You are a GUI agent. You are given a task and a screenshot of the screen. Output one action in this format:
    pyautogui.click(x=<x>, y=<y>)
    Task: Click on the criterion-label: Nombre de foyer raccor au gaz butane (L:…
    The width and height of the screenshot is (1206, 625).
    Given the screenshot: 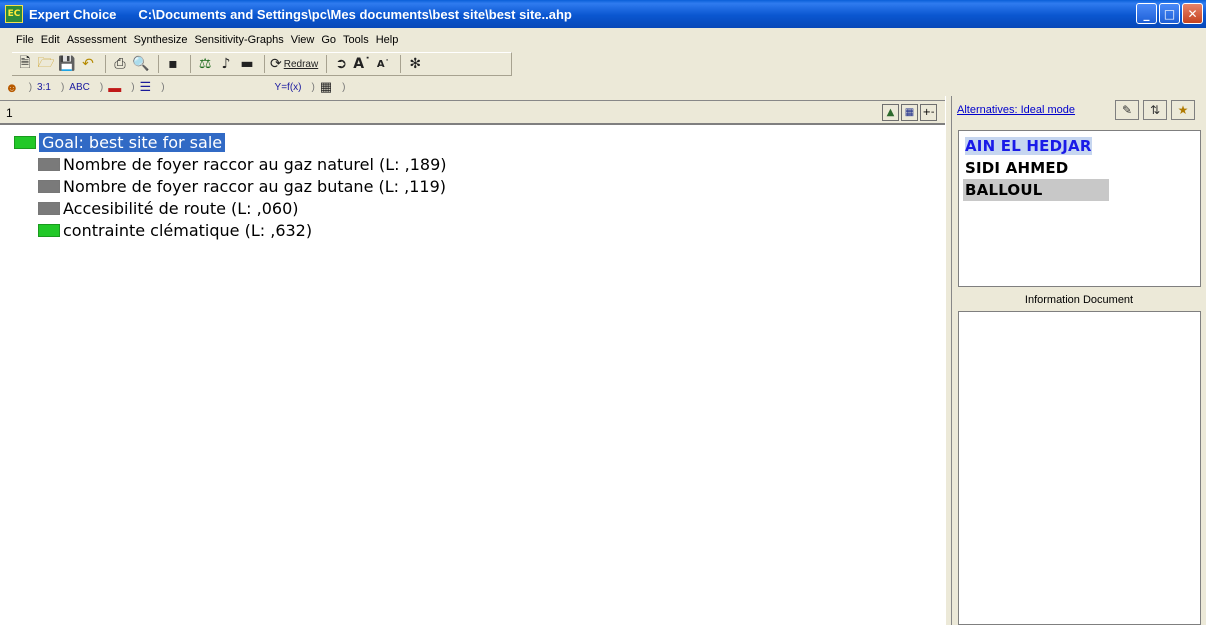 What is the action you would take?
    pyautogui.click(x=254, y=186)
    